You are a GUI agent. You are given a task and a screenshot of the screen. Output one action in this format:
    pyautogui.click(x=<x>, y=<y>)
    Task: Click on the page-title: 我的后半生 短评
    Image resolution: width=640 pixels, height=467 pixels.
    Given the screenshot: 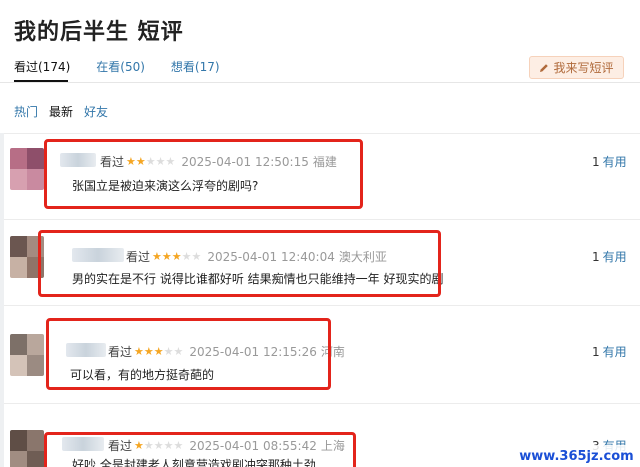 What is the action you would take?
    pyautogui.click(x=99, y=32)
    